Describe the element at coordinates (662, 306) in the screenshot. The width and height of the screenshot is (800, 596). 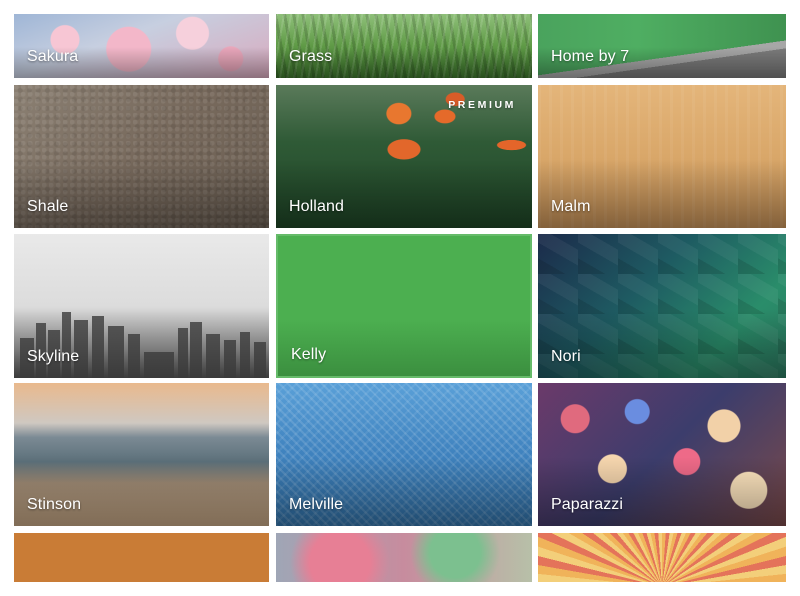
I see `theme-tile-nori: Nori` at that location.